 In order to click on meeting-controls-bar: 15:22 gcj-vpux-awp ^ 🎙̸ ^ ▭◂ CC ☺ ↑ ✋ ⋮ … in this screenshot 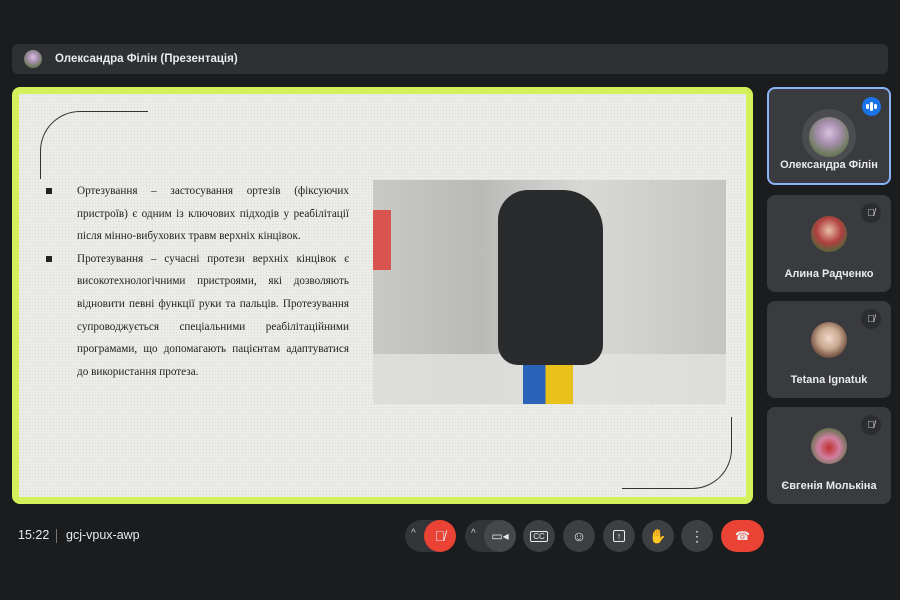, I will do `click(450, 536)`.